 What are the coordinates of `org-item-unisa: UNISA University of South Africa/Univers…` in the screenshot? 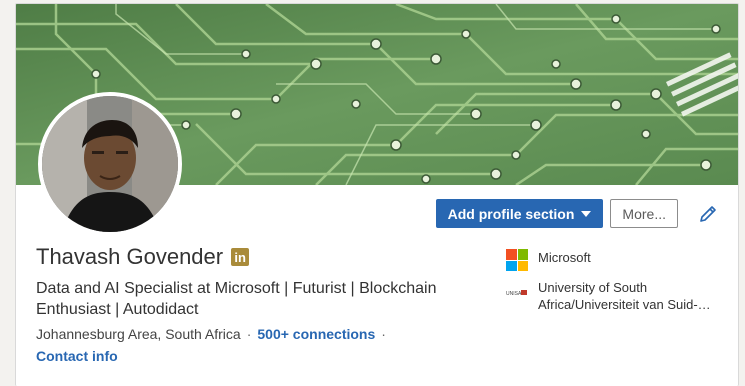 It's located at (616, 296).